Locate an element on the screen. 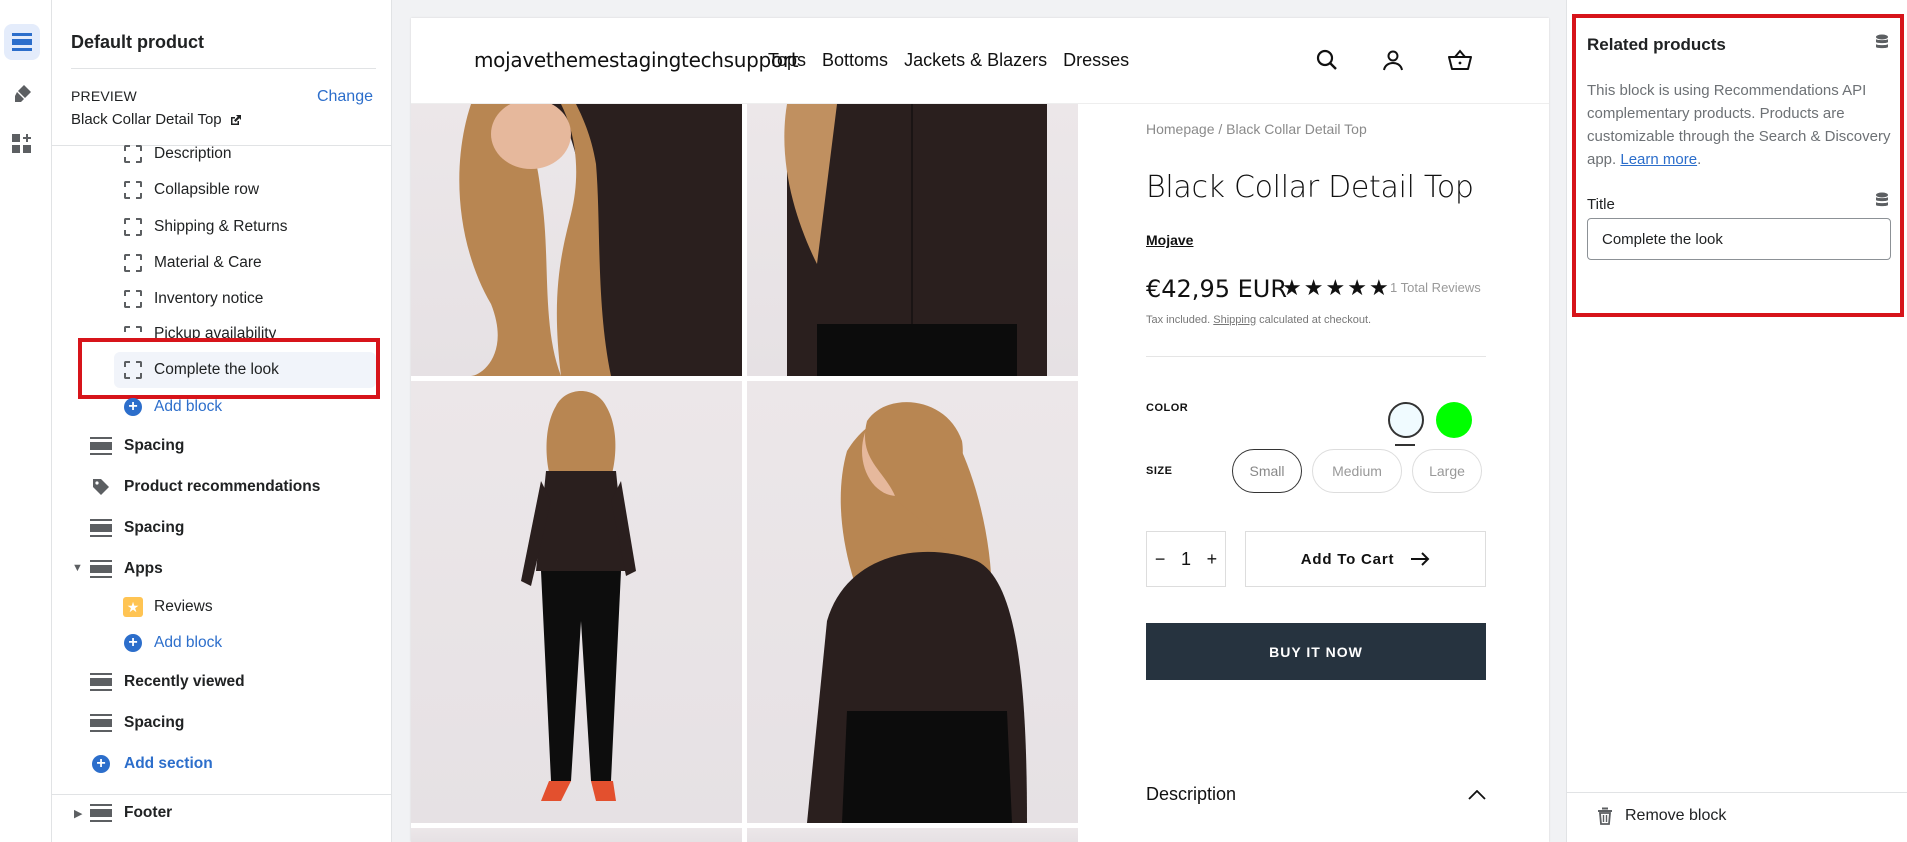 The height and width of the screenshot is (842, 1907). remove-block-label: Remove block is located at coordinates (1676, 815).